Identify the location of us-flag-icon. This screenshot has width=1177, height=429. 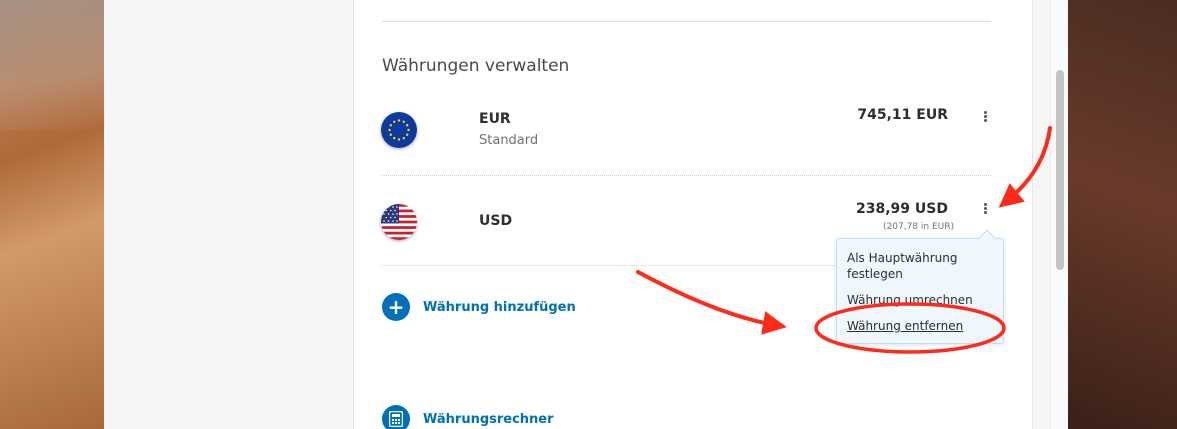
(399, 222).